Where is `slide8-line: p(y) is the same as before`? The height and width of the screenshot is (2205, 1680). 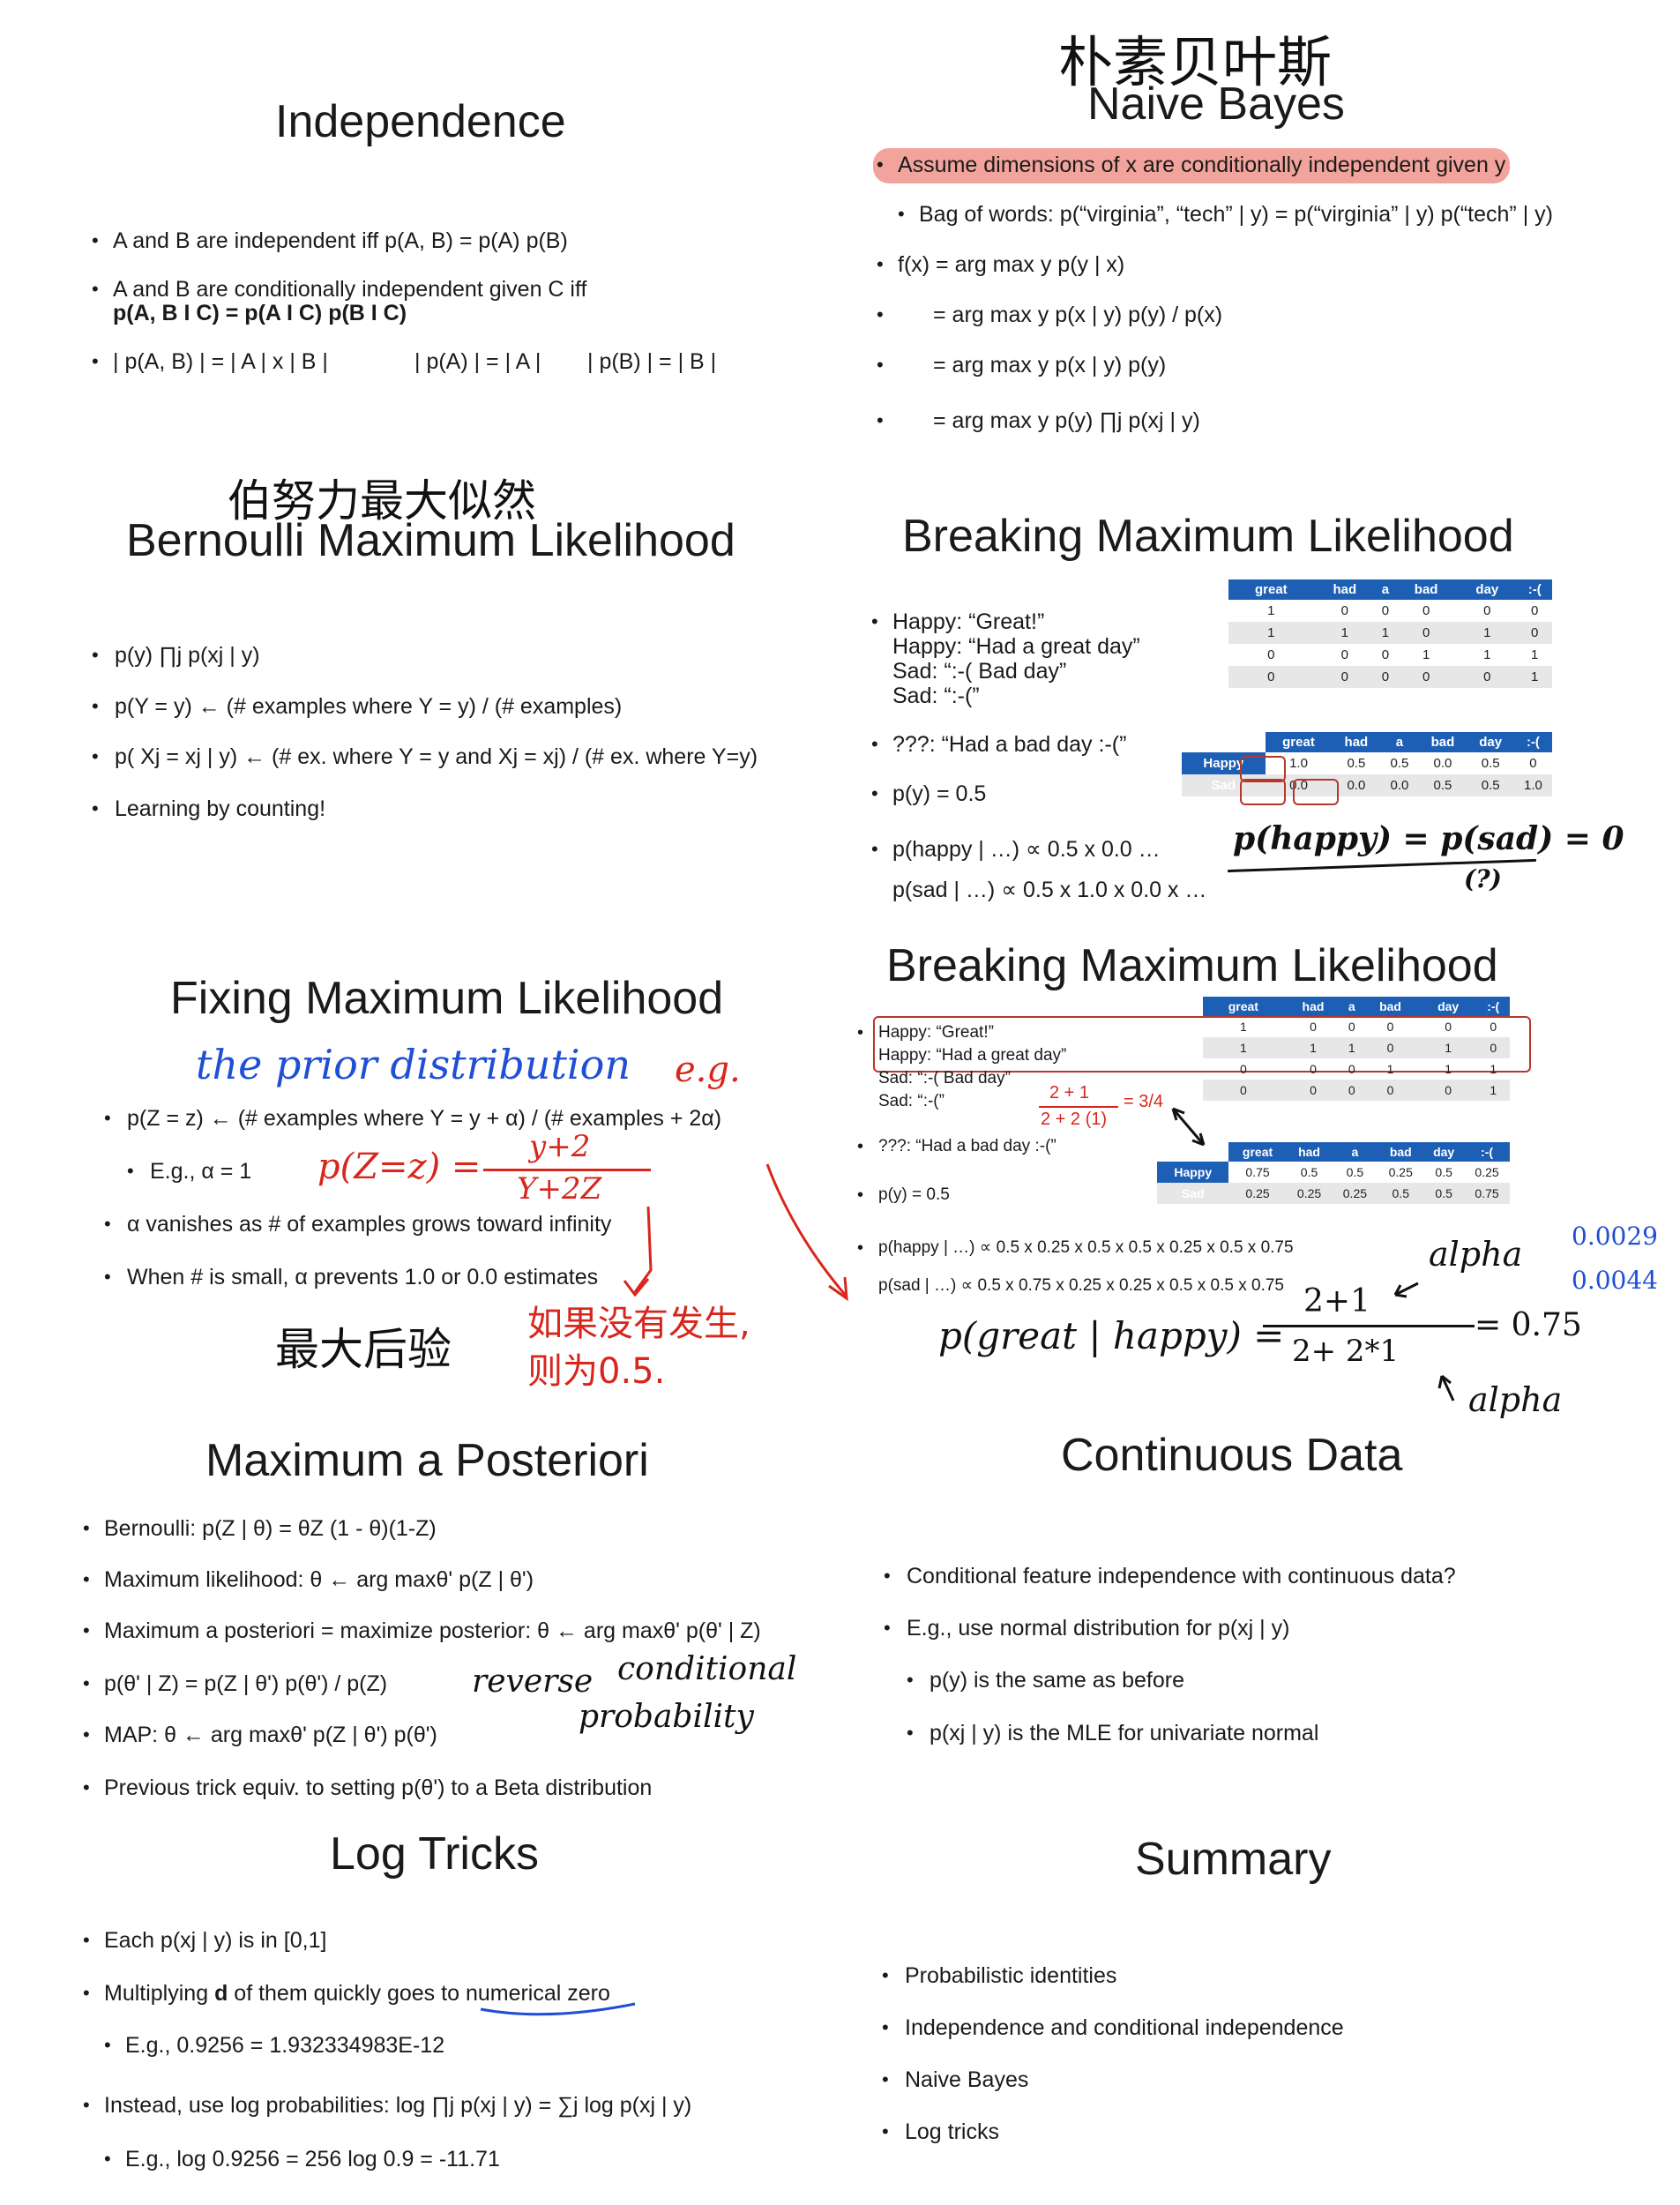
slide8-line: p(y) is the same as before is located at coordinates (1057, 1680).